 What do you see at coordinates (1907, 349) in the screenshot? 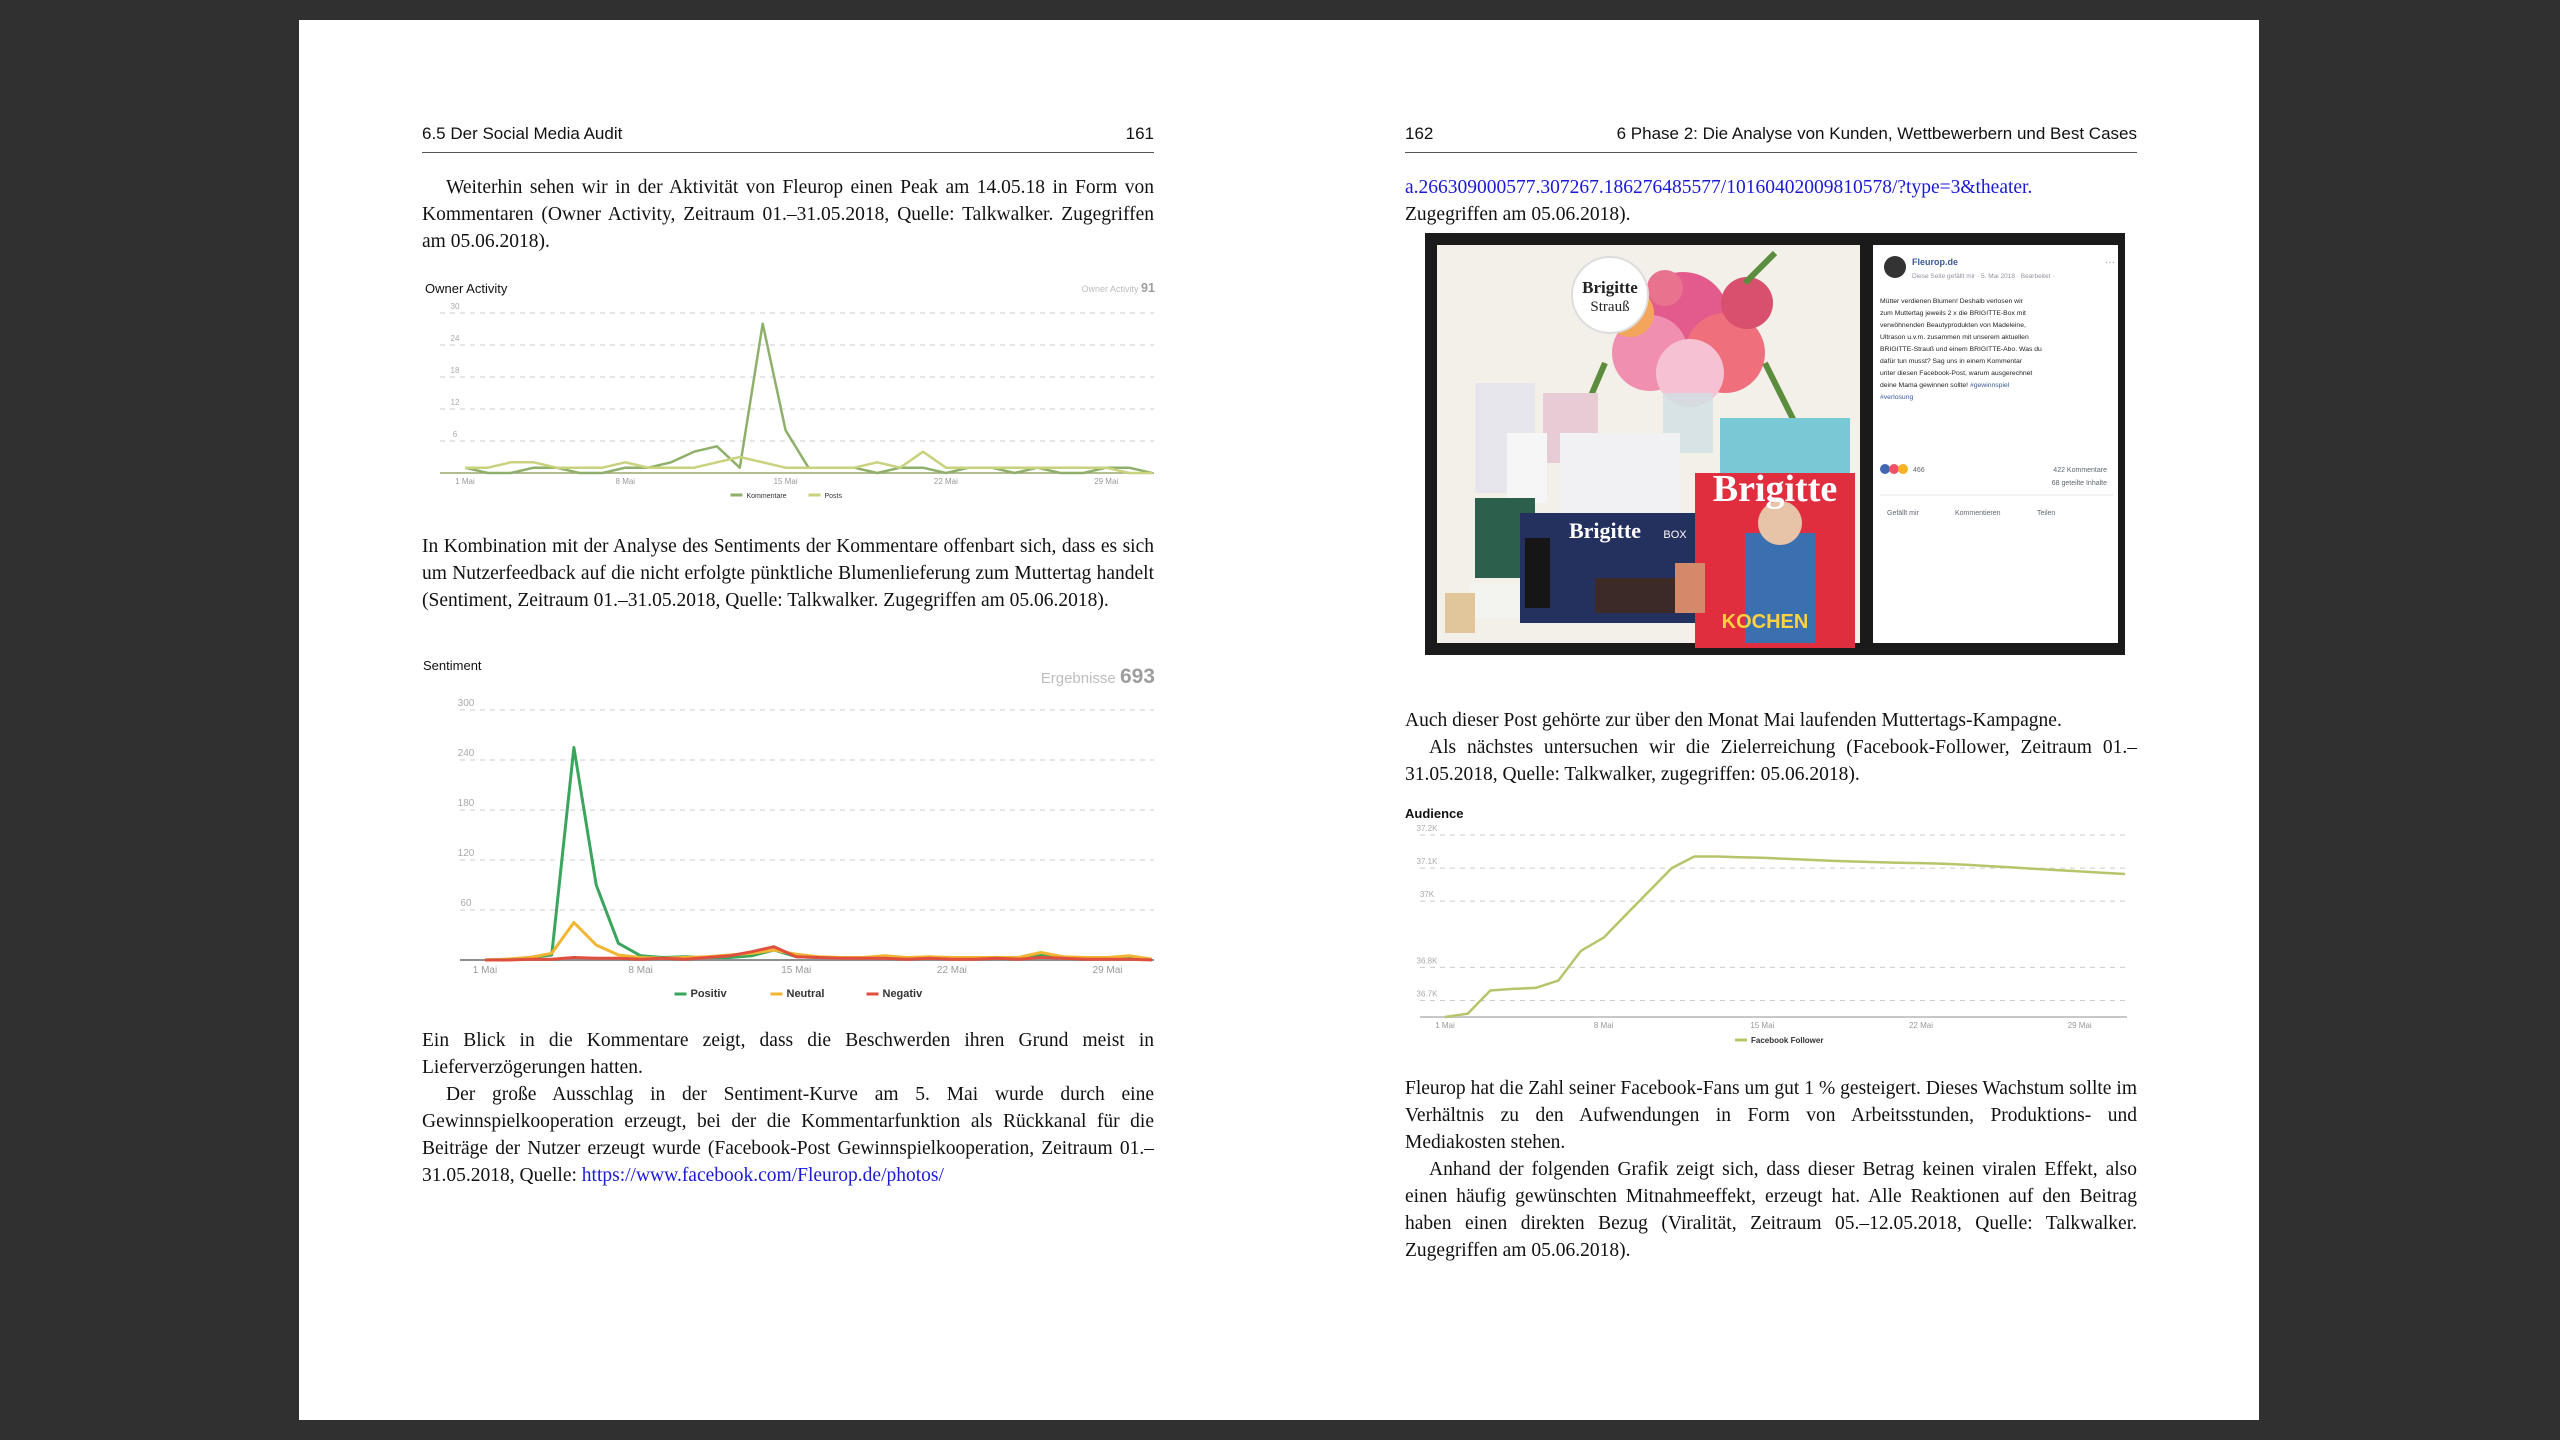
I see `post-text-word: BRIGITTE-Strauß` at bounding box center [1907, 349].